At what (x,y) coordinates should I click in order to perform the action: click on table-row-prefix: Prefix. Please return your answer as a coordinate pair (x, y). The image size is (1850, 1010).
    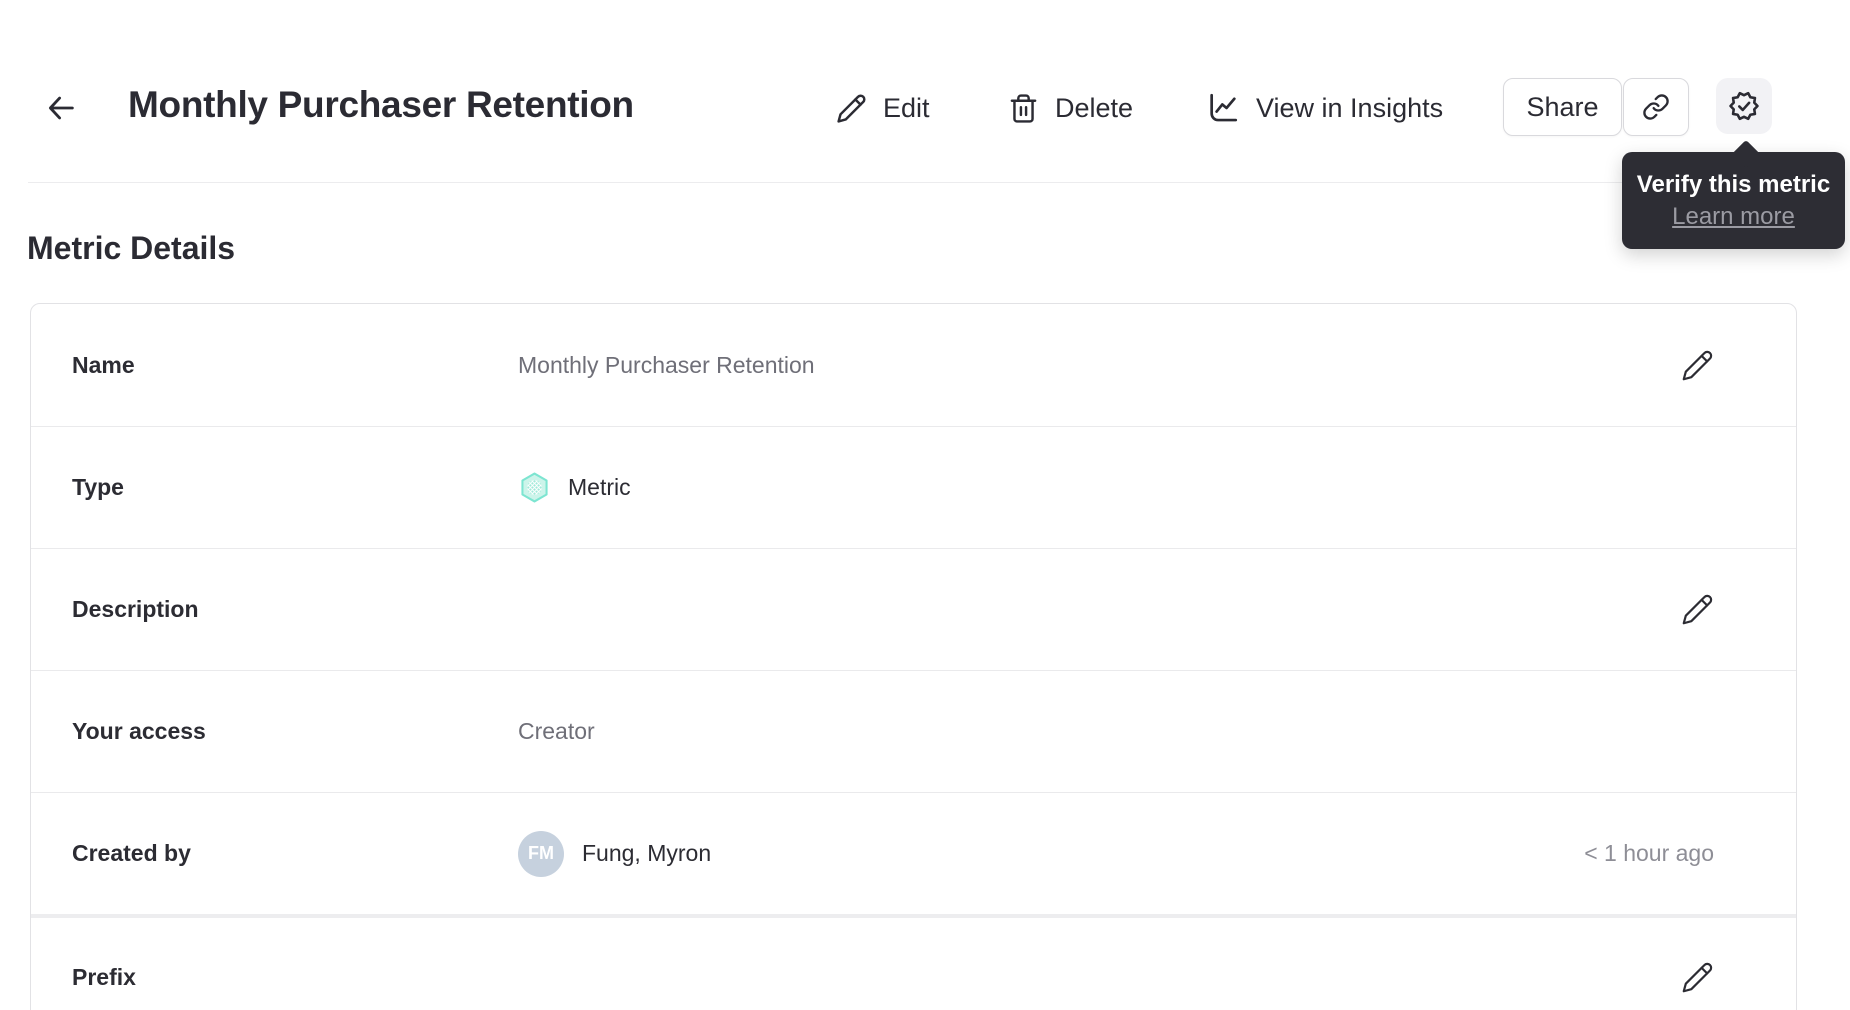
    Looking at the image, I should click on (913, 962).